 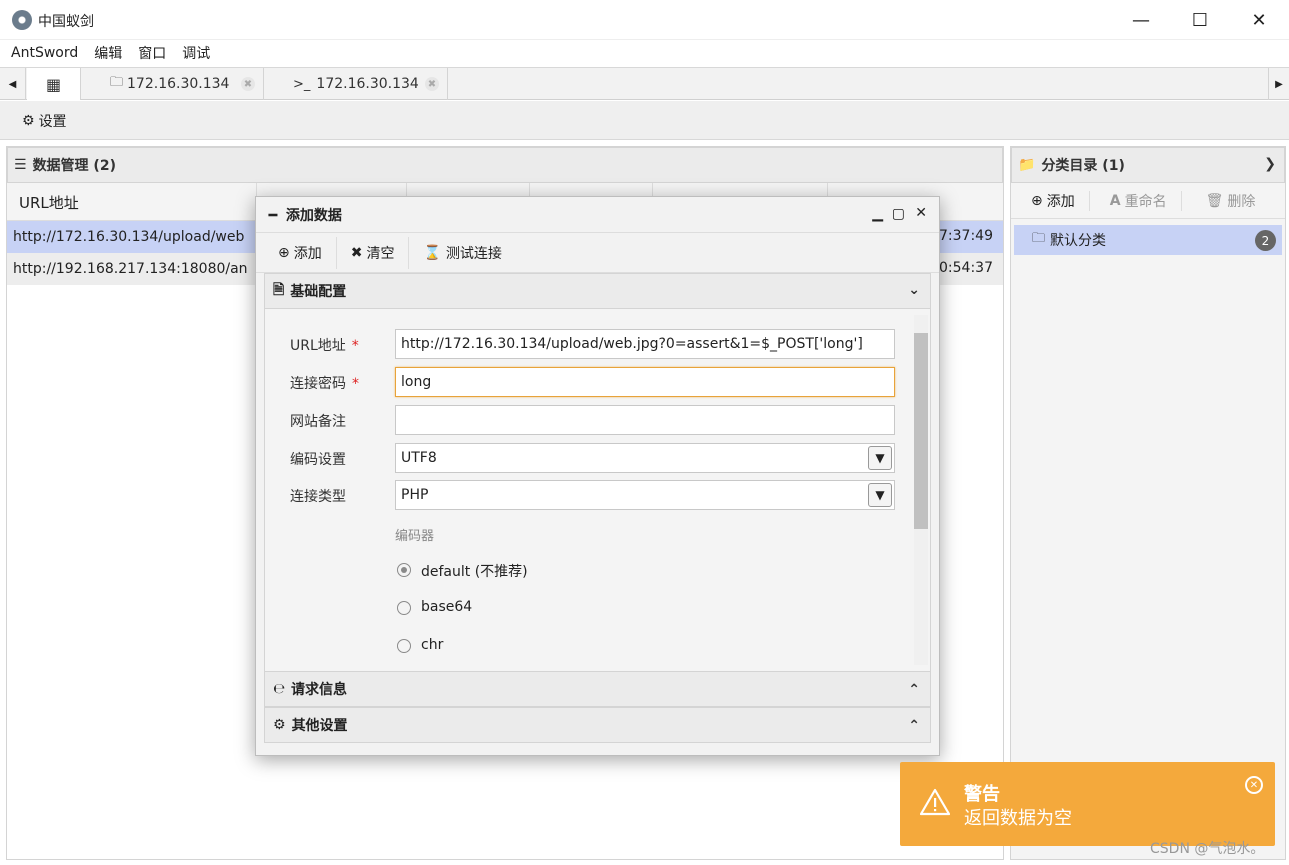 I want to click on section-other-title: 其他设置, so click(x=319, y=726).